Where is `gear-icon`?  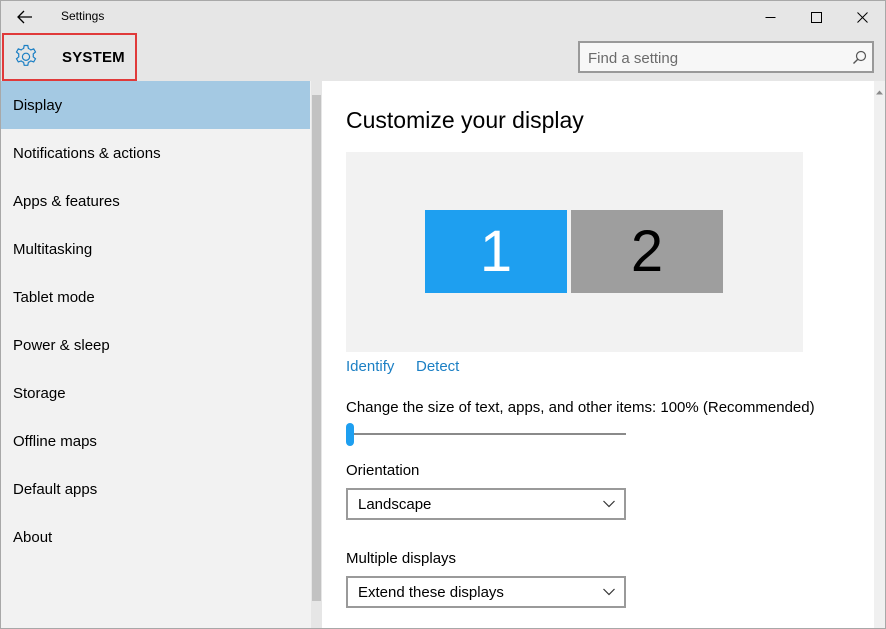 gear-icon is located at coordinates (26, 55).